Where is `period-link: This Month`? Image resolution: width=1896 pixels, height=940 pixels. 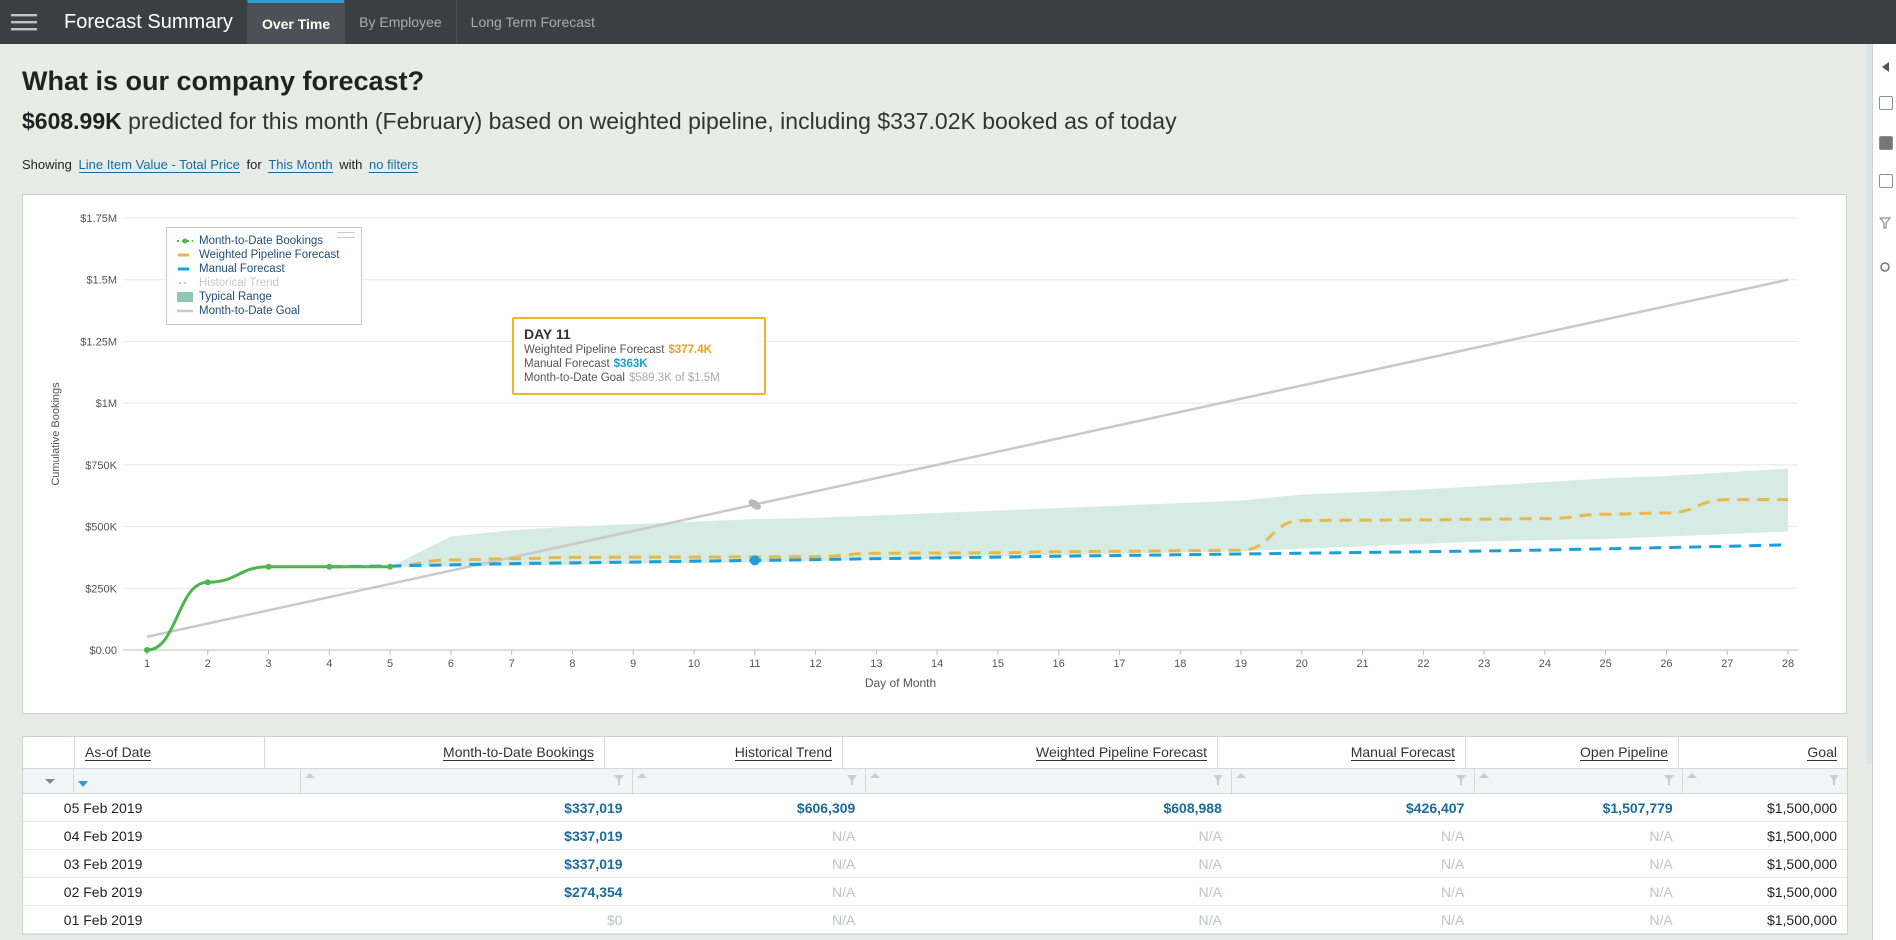
period-link: This Month is located at coordinates (300, 165).